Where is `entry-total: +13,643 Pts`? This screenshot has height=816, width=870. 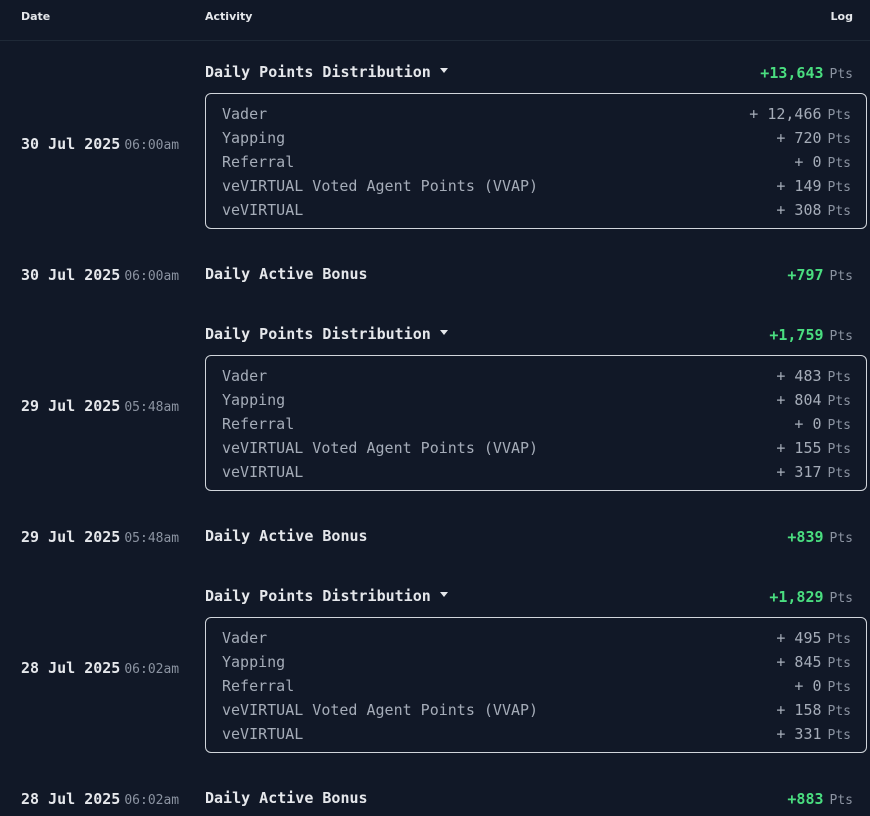 entry-total: +13,643 Pts is located at coordinates (806, 72).